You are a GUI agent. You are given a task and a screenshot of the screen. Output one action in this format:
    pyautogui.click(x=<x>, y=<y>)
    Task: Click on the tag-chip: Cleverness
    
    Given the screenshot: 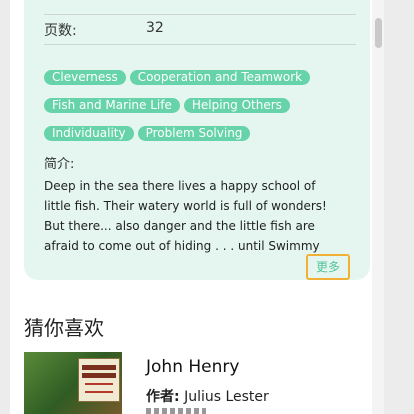 What is the action you would take?
    pyautogui.click(x=85, y=77)
    